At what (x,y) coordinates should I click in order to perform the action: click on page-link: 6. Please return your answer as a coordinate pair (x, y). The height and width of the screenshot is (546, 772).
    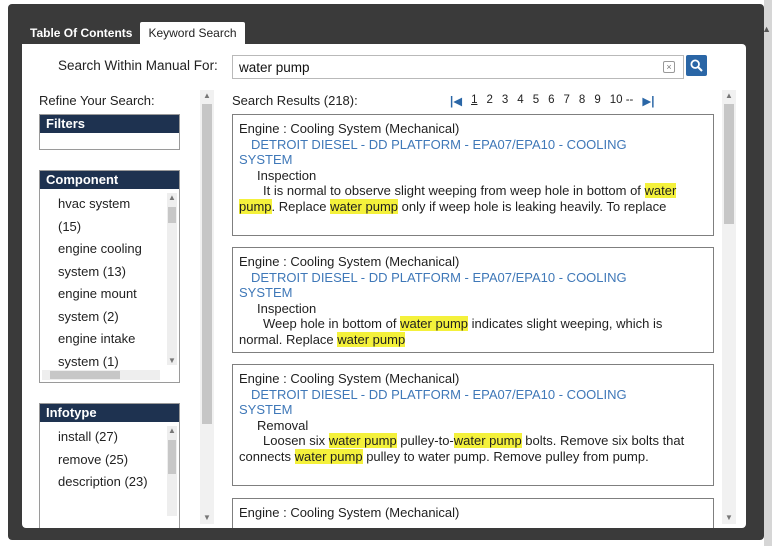
    Looking at the image, I should click on (551, 101).